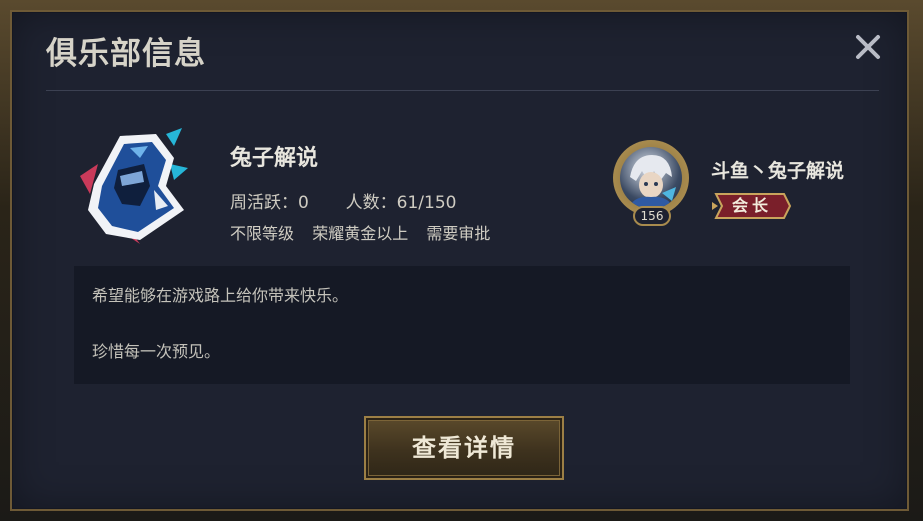  What do you see at coordinates (462, 90) in the screenshot?
I see `title-divider` at bounding box center [462, 90].